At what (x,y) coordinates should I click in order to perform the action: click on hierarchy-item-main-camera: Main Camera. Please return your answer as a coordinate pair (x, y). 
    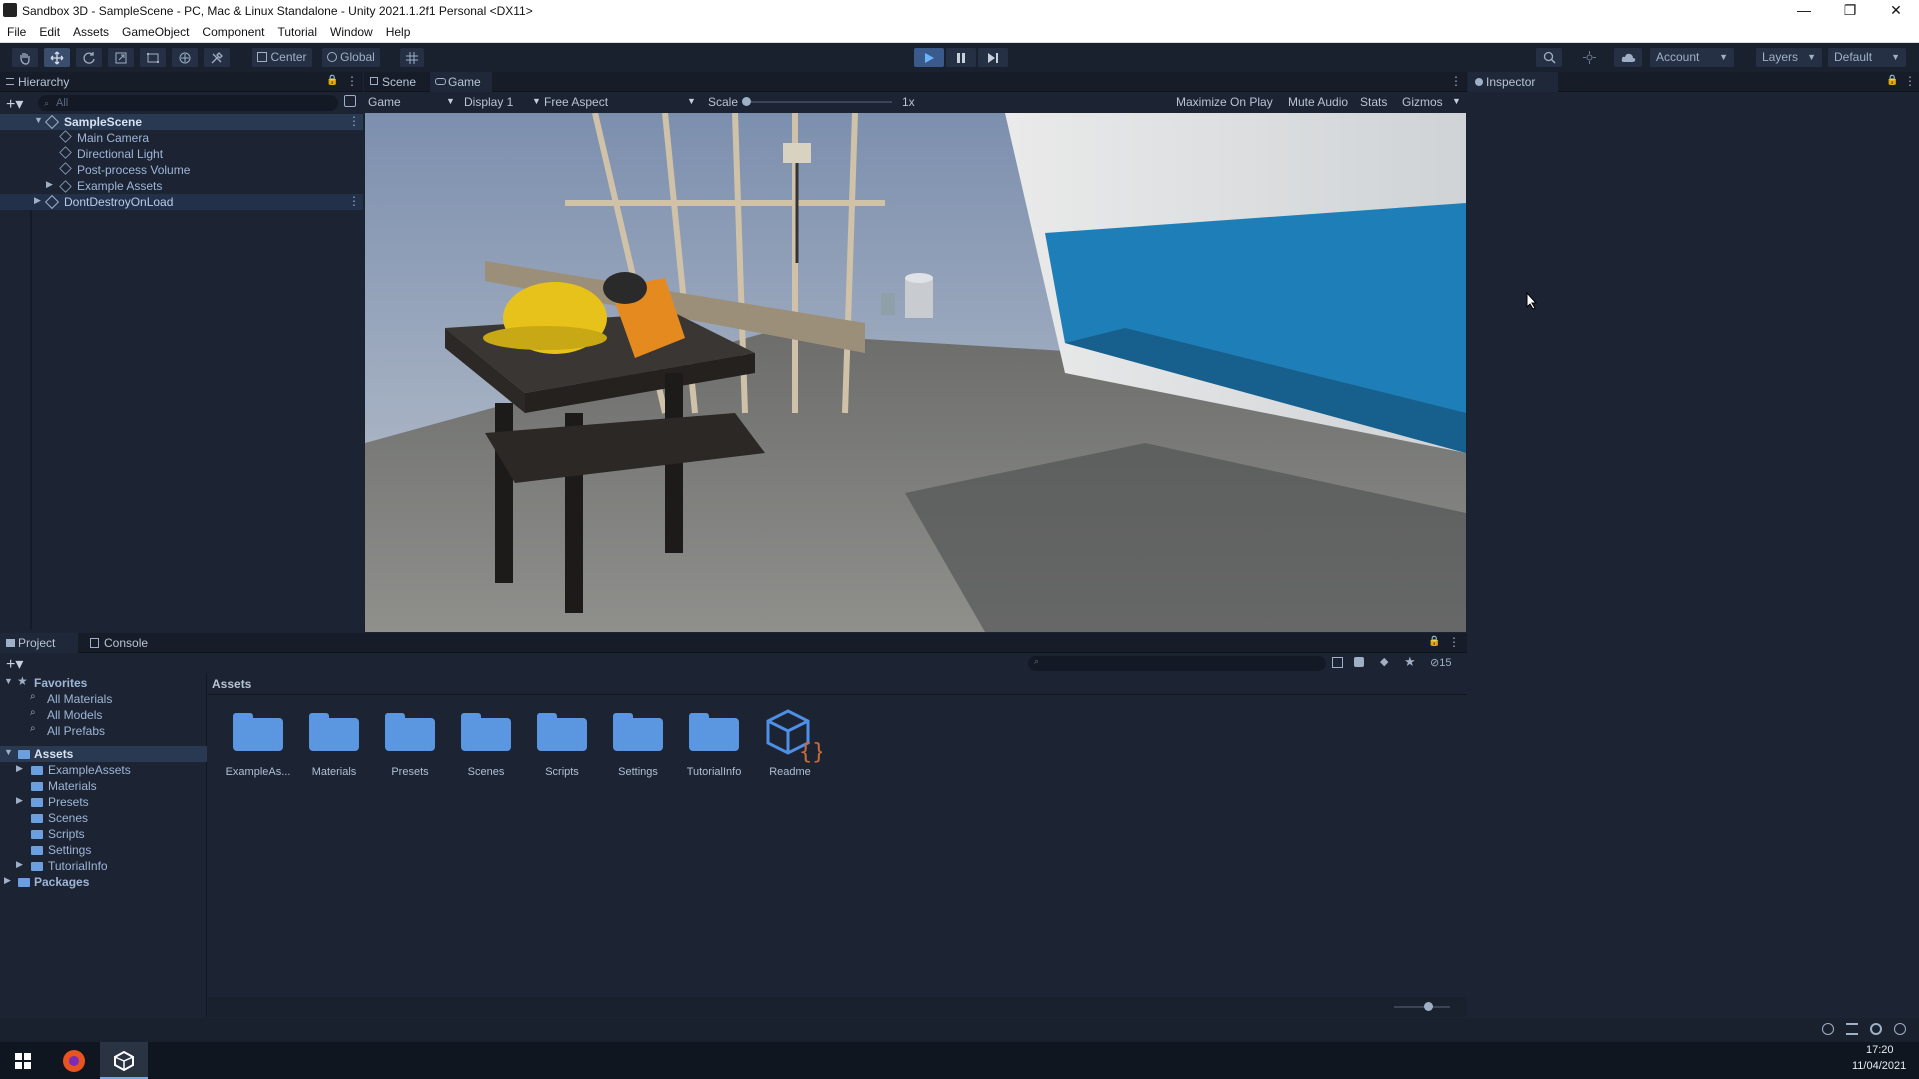
    Looking at the image, I should click on (209, 138).